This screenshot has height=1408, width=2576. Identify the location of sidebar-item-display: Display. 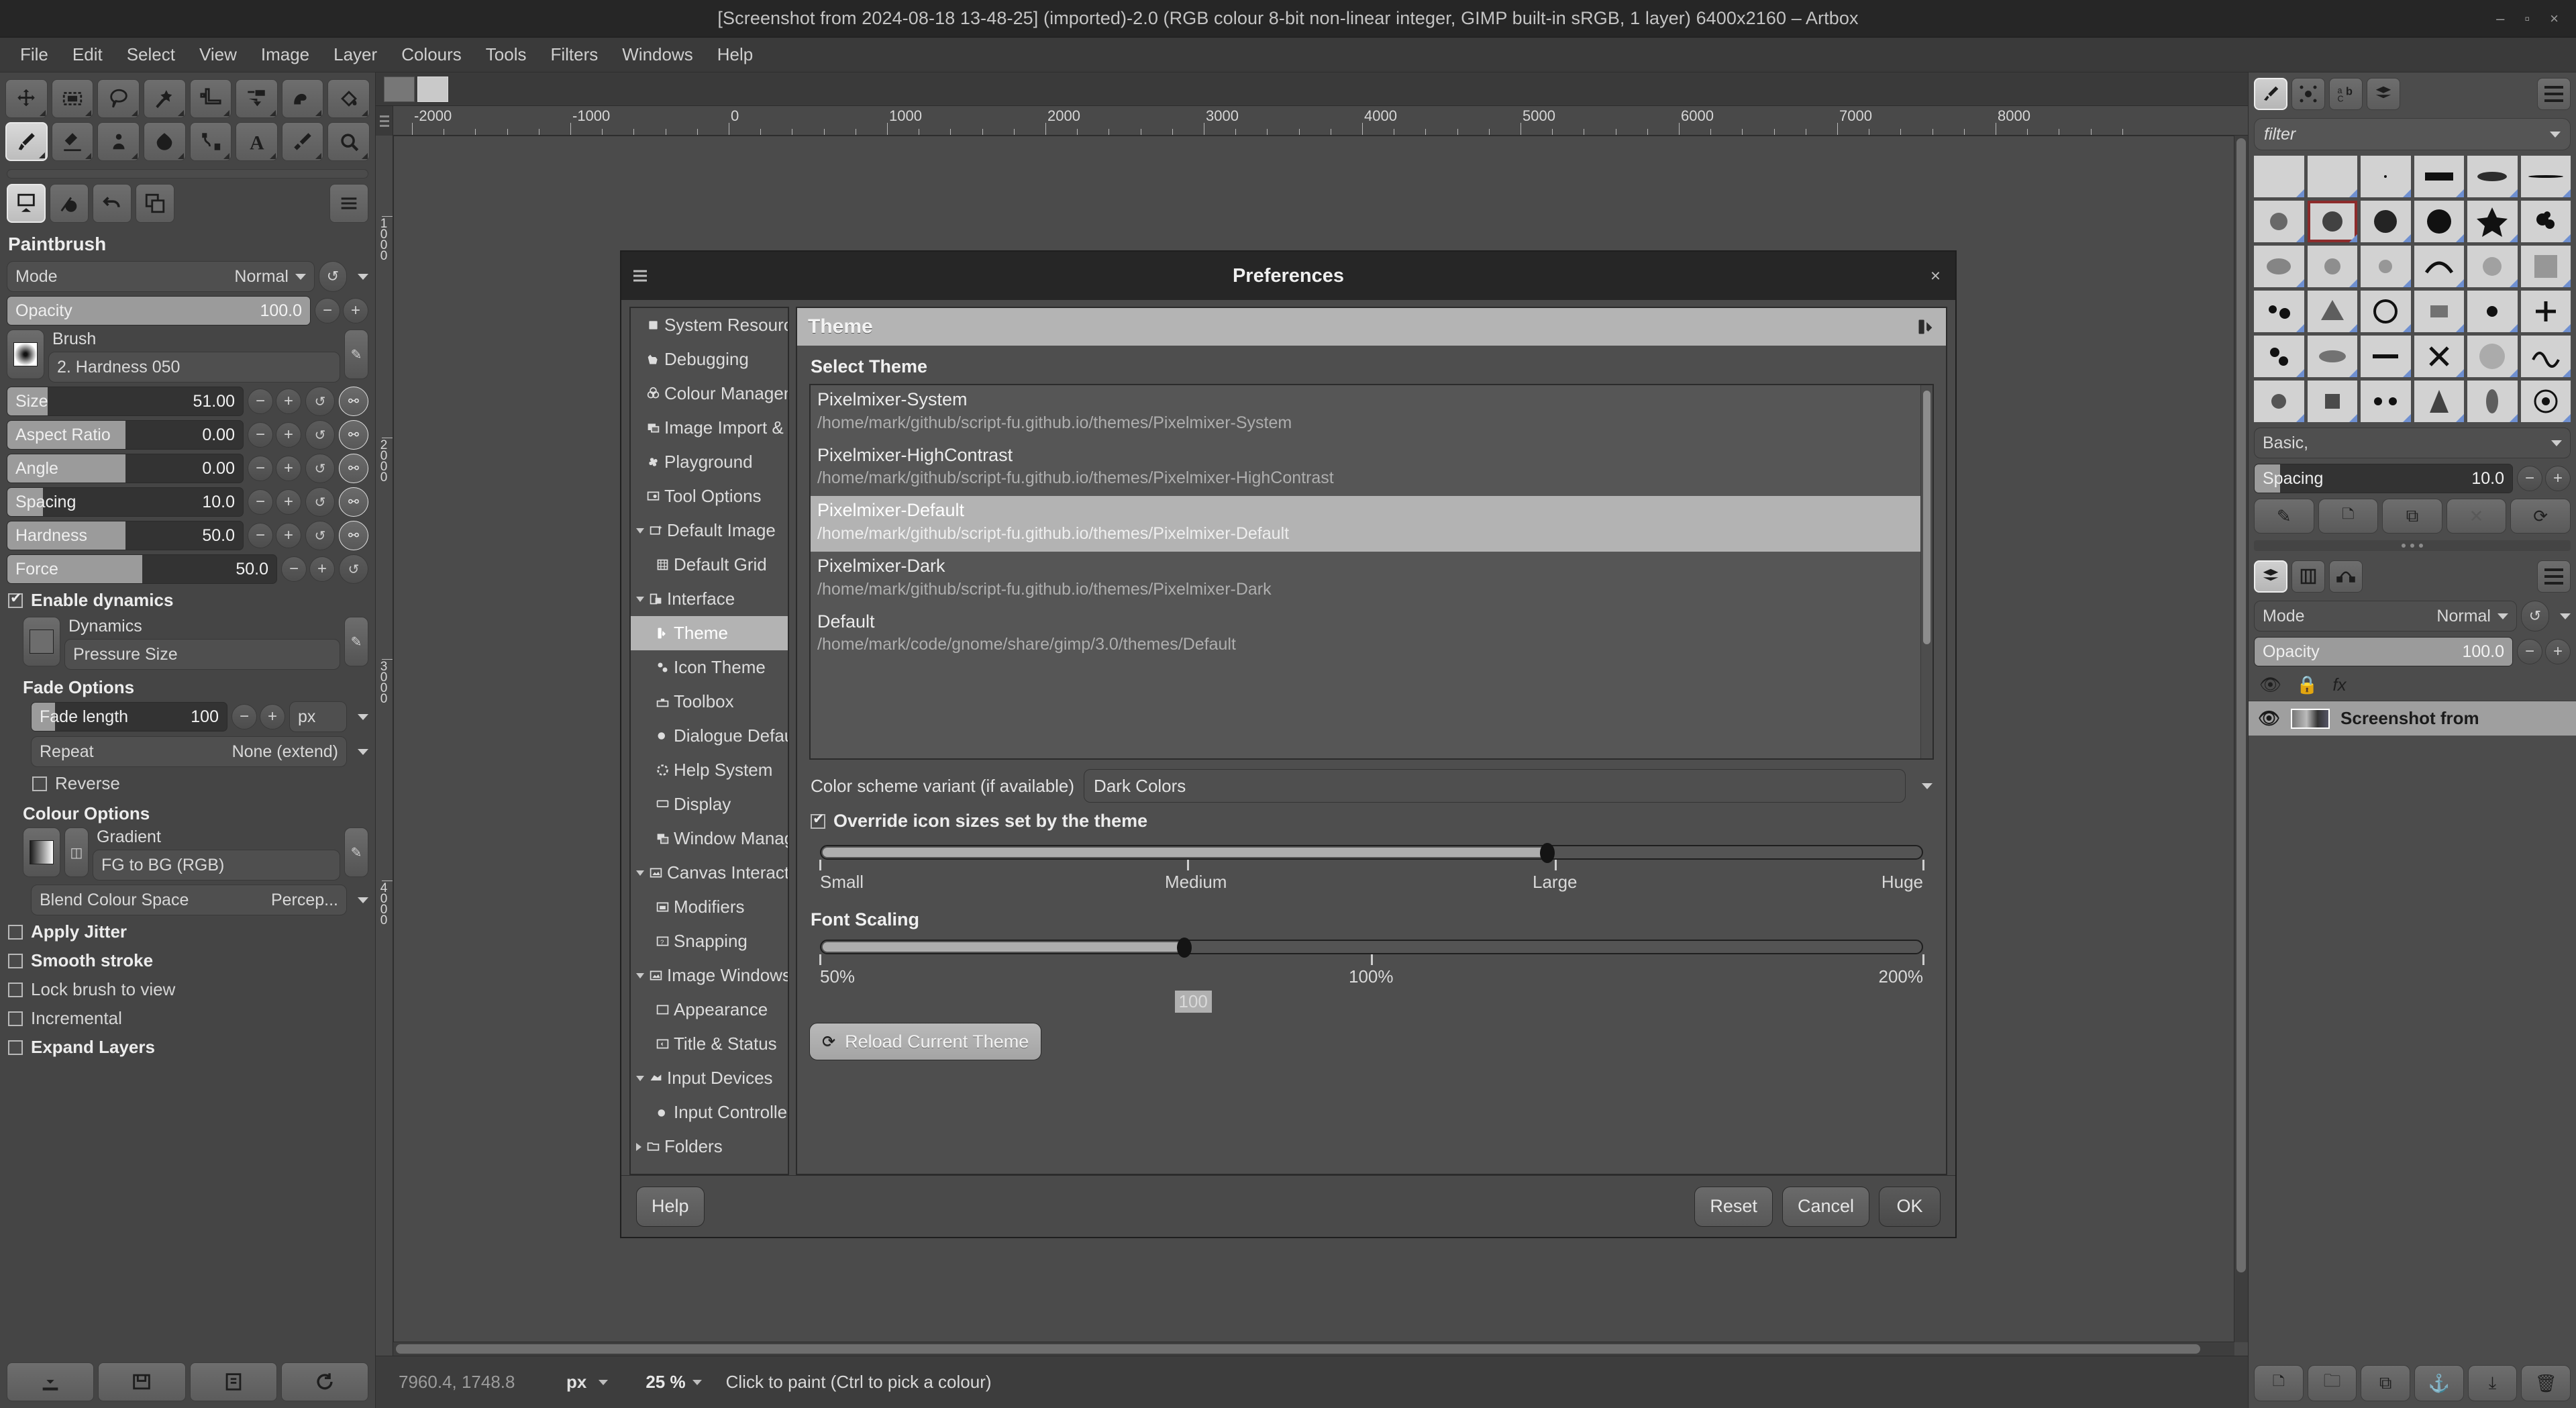
(709, 804).